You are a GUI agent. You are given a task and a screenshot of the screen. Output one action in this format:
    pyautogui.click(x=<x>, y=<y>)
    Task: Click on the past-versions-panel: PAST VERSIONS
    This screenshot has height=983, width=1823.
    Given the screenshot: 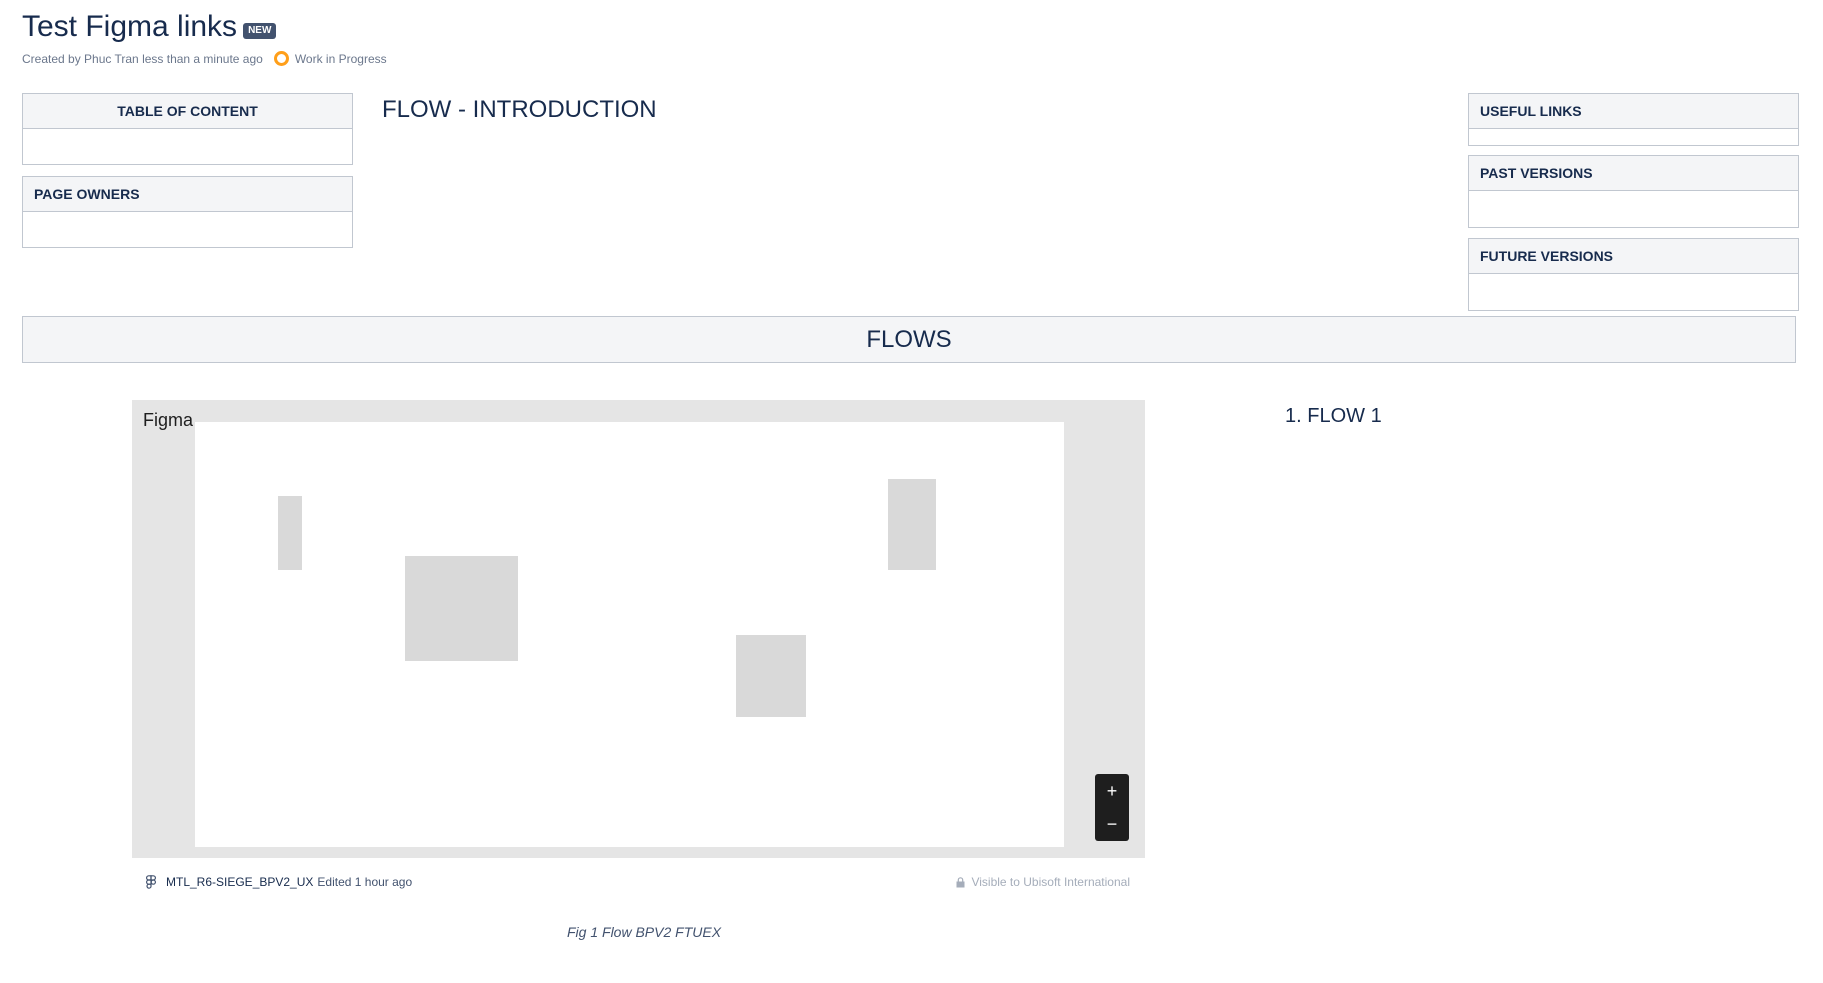 What is the action you would take?
    pyautogui.click(x=1633, y=191)
    